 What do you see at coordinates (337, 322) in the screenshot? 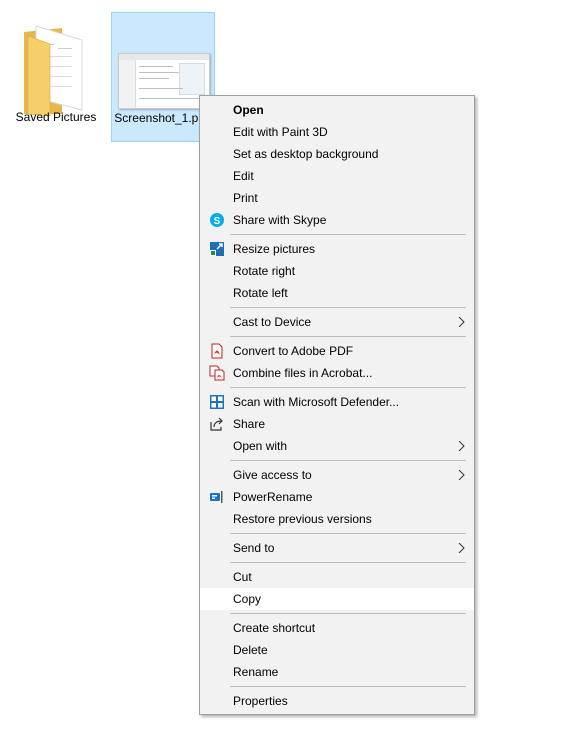
I see `menu-item-cast-to-device: Cast to Device` at bounding box center [337, 322].